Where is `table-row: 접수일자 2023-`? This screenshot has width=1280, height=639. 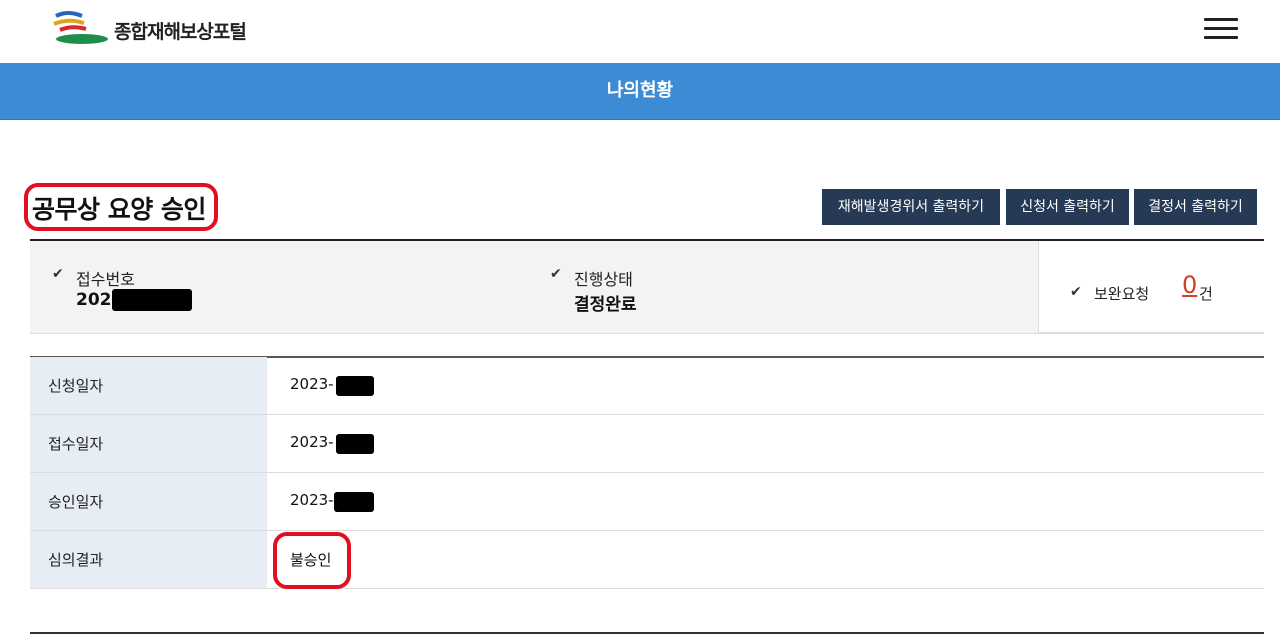 table-row: 접수일자 2023- is located at coordinates (647, 444).